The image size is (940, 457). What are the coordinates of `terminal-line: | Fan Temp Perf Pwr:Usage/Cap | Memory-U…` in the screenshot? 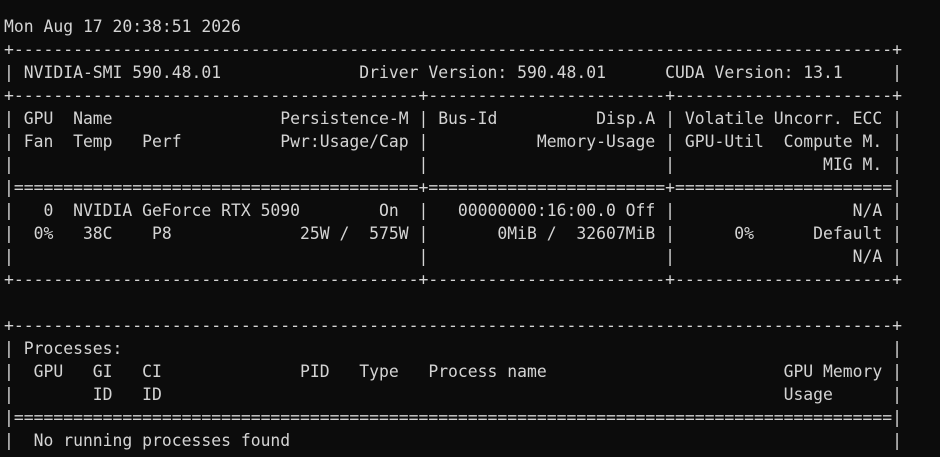 It's located at (453, 141).